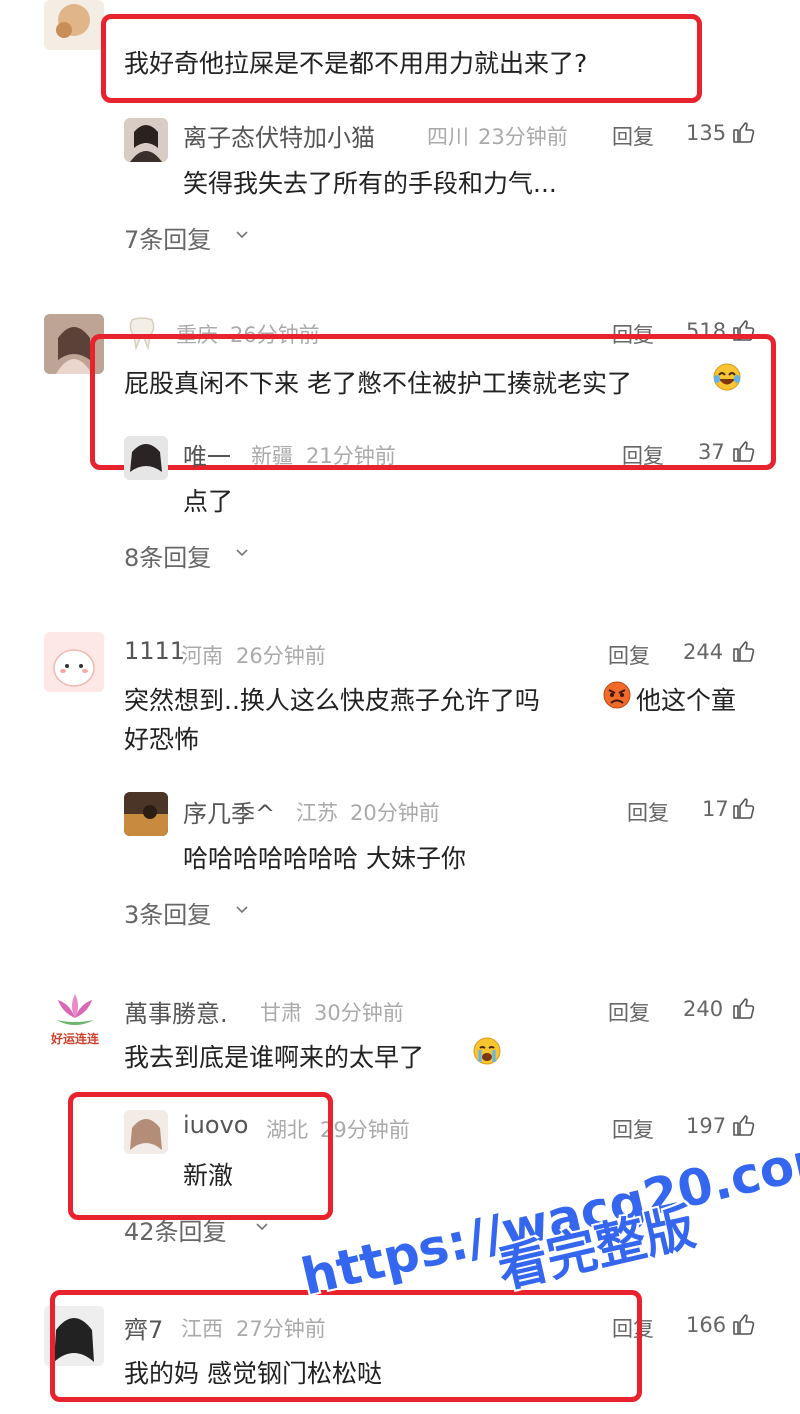  Describe the element at coordinates (279, 135) in the screenshot. I see `reply-username: 离子态伏特加小猫` at that location.